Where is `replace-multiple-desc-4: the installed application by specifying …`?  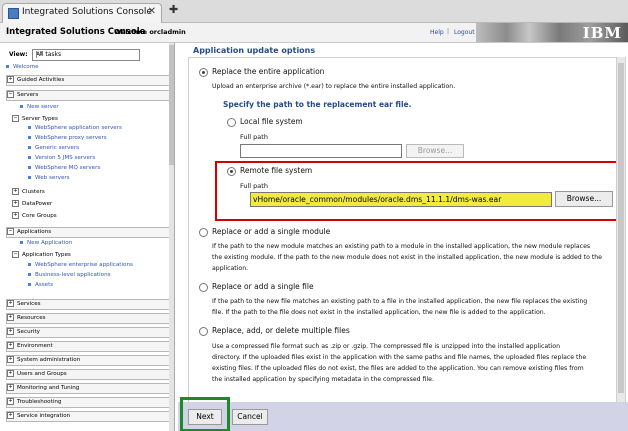 replace-multiple-desc-4: the installed application by specifying … is located at coordinates (323, 379).